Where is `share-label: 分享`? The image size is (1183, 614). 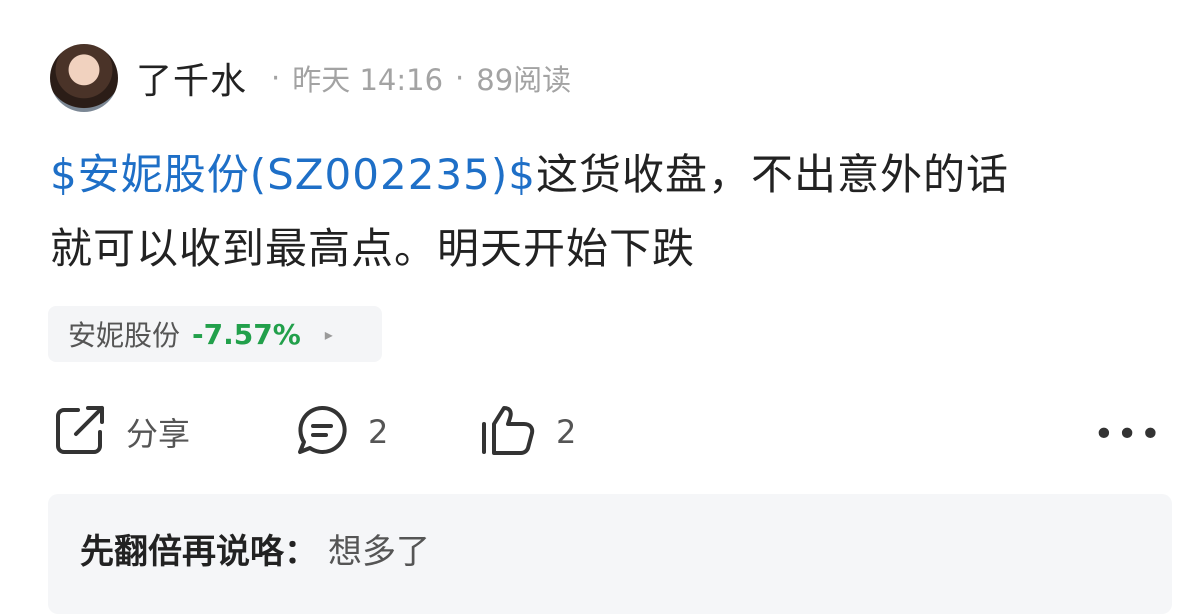
share-label: 分享 is located at coordinates (158, 434).